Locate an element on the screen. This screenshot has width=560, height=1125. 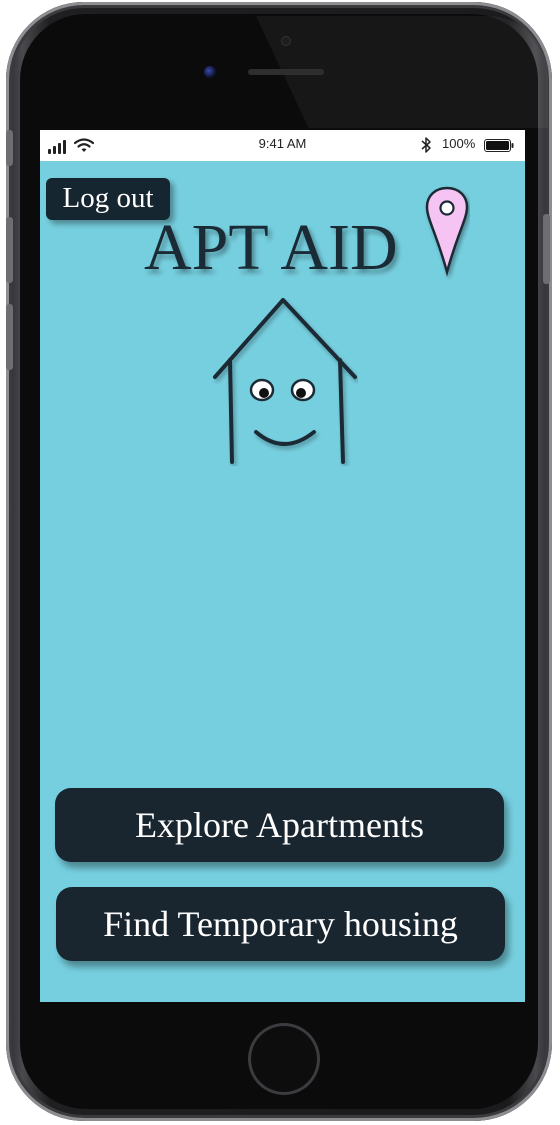
find-temporary-housing-button: Find Temporary housing is located at coordinates (280, 924).